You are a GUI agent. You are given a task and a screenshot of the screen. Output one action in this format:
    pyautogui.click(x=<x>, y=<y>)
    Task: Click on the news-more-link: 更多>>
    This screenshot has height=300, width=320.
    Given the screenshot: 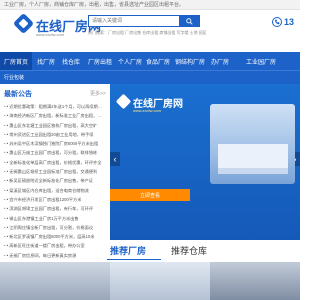 What is the action you would take?
    pyautogui.click(x=98, y=93)
    